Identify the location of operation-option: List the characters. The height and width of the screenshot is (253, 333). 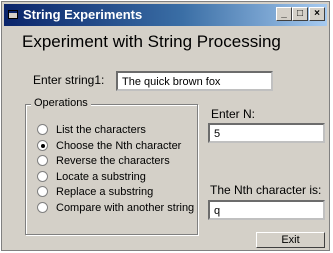
(91, 130).